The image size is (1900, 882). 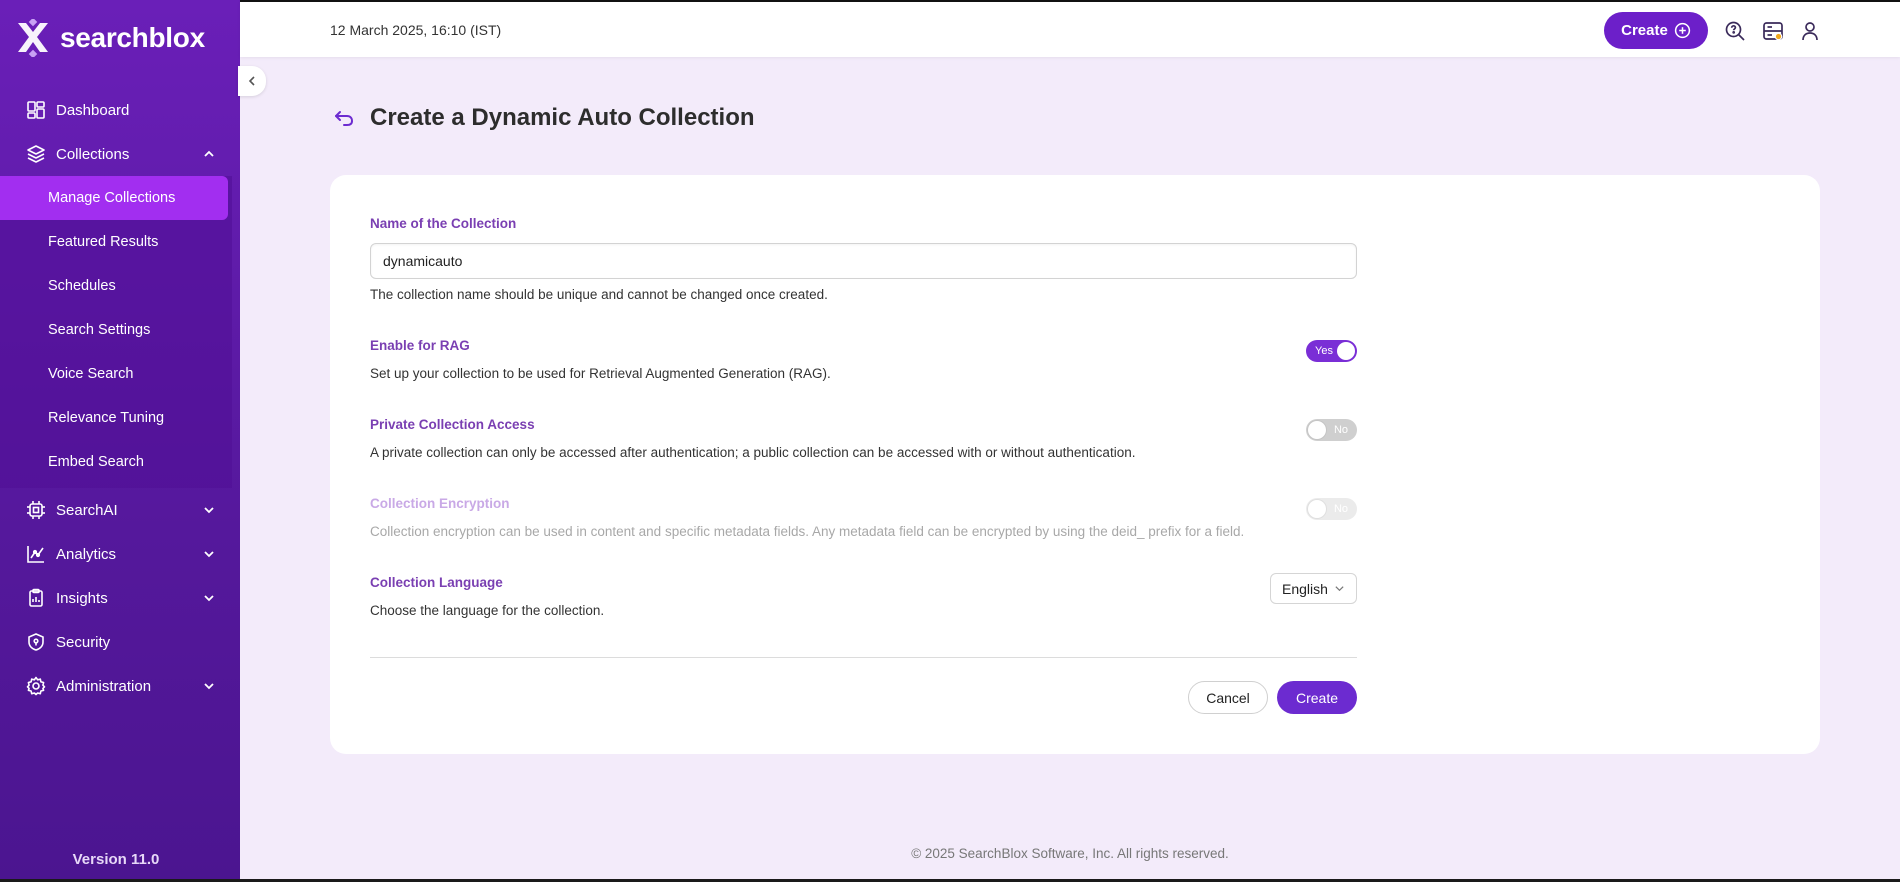 I want to click on rag-toggle: Yes, so click(x=1331, y=351).